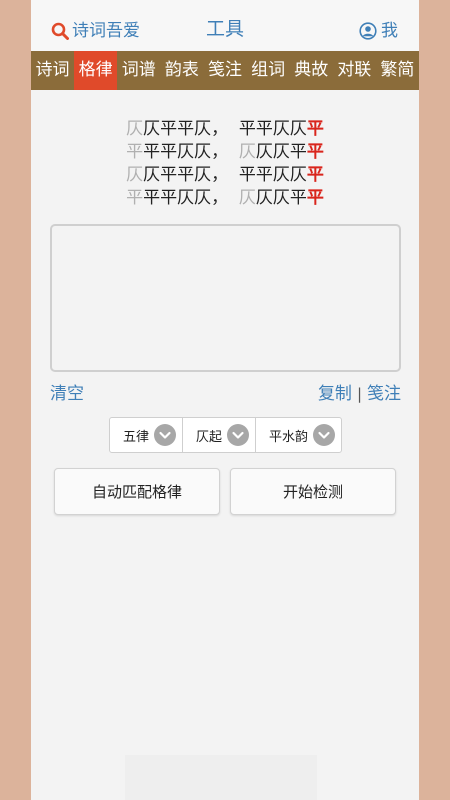 This screenshot has height=800, width=450. What do you see at coordinates (289, 437) in the screenshot?
I see `rhyme-book-select-value: 平水韵` at bounding box center [289, 437].